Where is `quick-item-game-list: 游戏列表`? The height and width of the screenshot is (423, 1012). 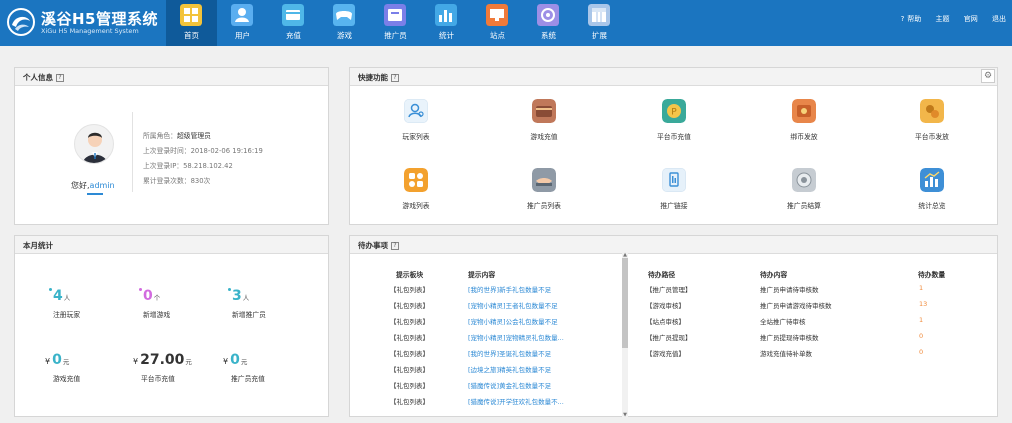
quick-item-game-list: 游戏列表 is located at coordinates (416, 189).